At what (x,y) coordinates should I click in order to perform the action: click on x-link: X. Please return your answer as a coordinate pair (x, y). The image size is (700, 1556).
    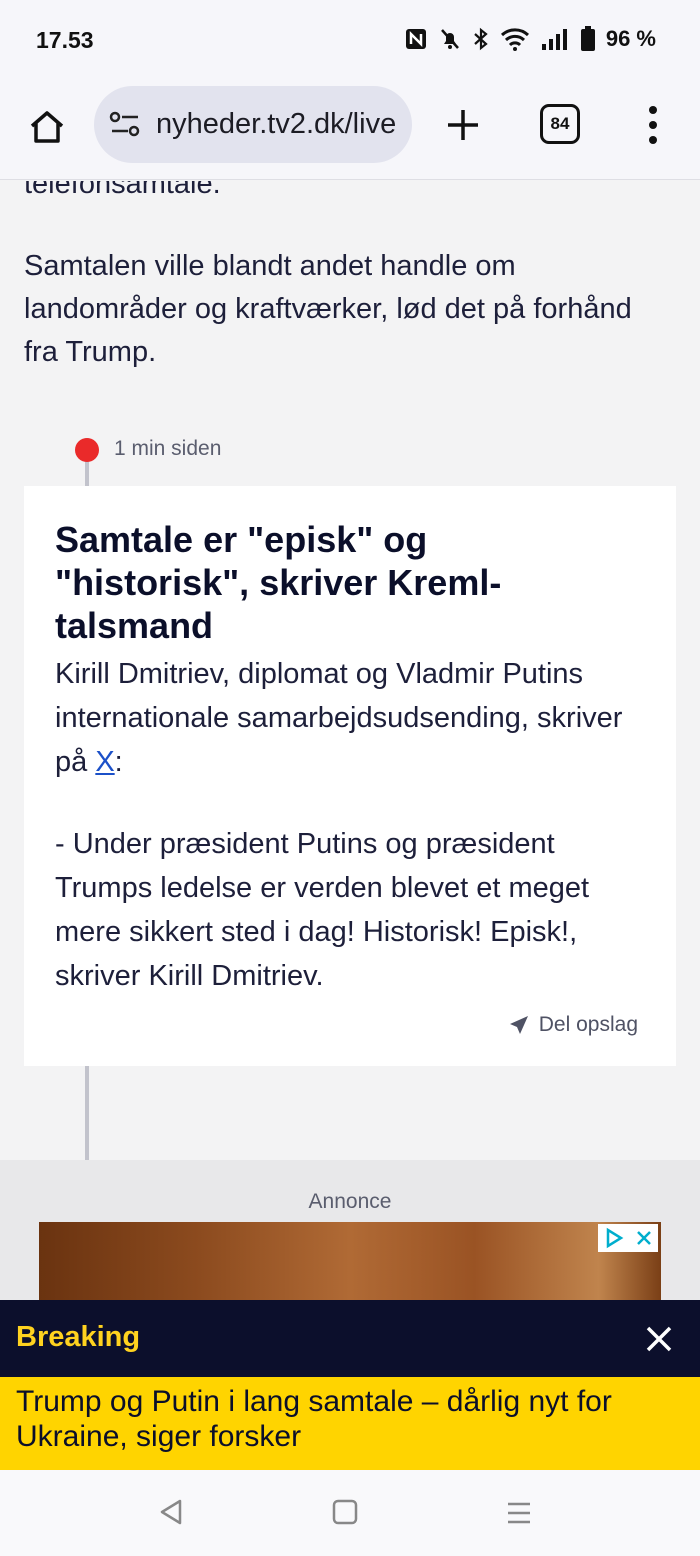
    Looking at the image, I should click on (104, 762).